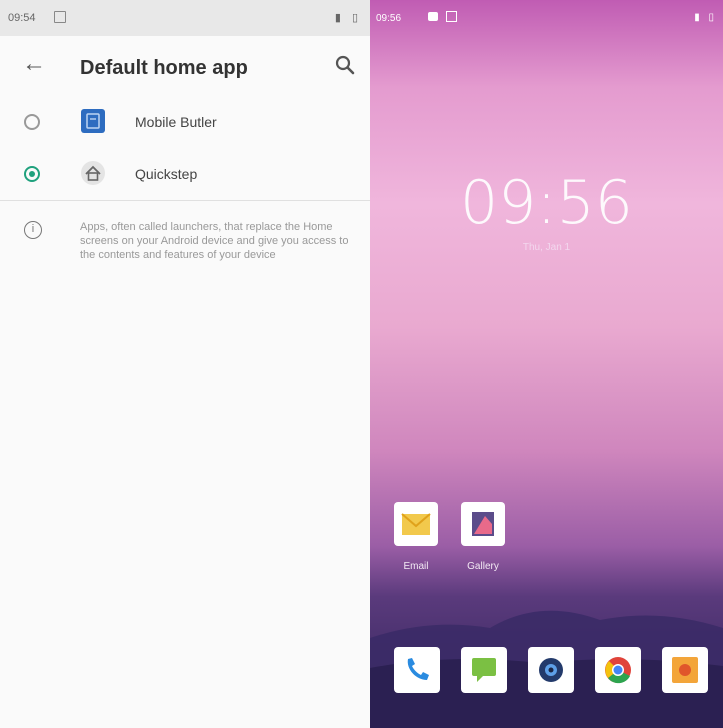  Describe the element at coordinates (546, 19) in the screenshot. I see `home-status-bar: 09:56 ▮ ▯` at that location.